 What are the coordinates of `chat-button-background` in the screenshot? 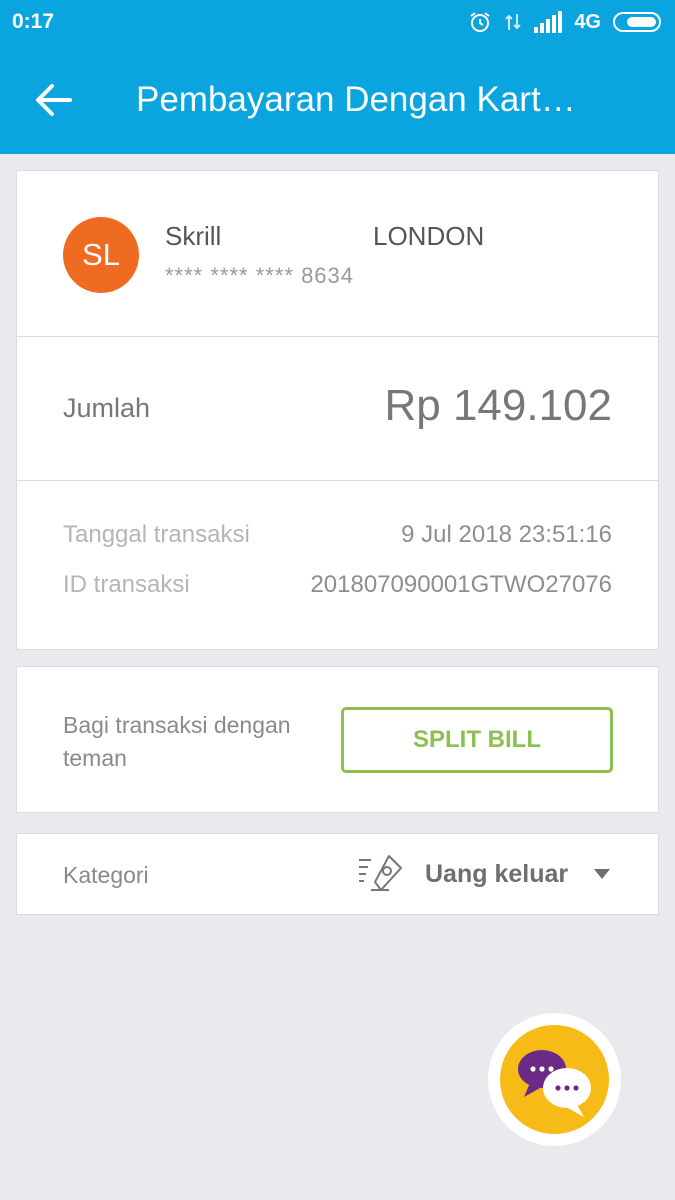 It's located at (554, 1079).